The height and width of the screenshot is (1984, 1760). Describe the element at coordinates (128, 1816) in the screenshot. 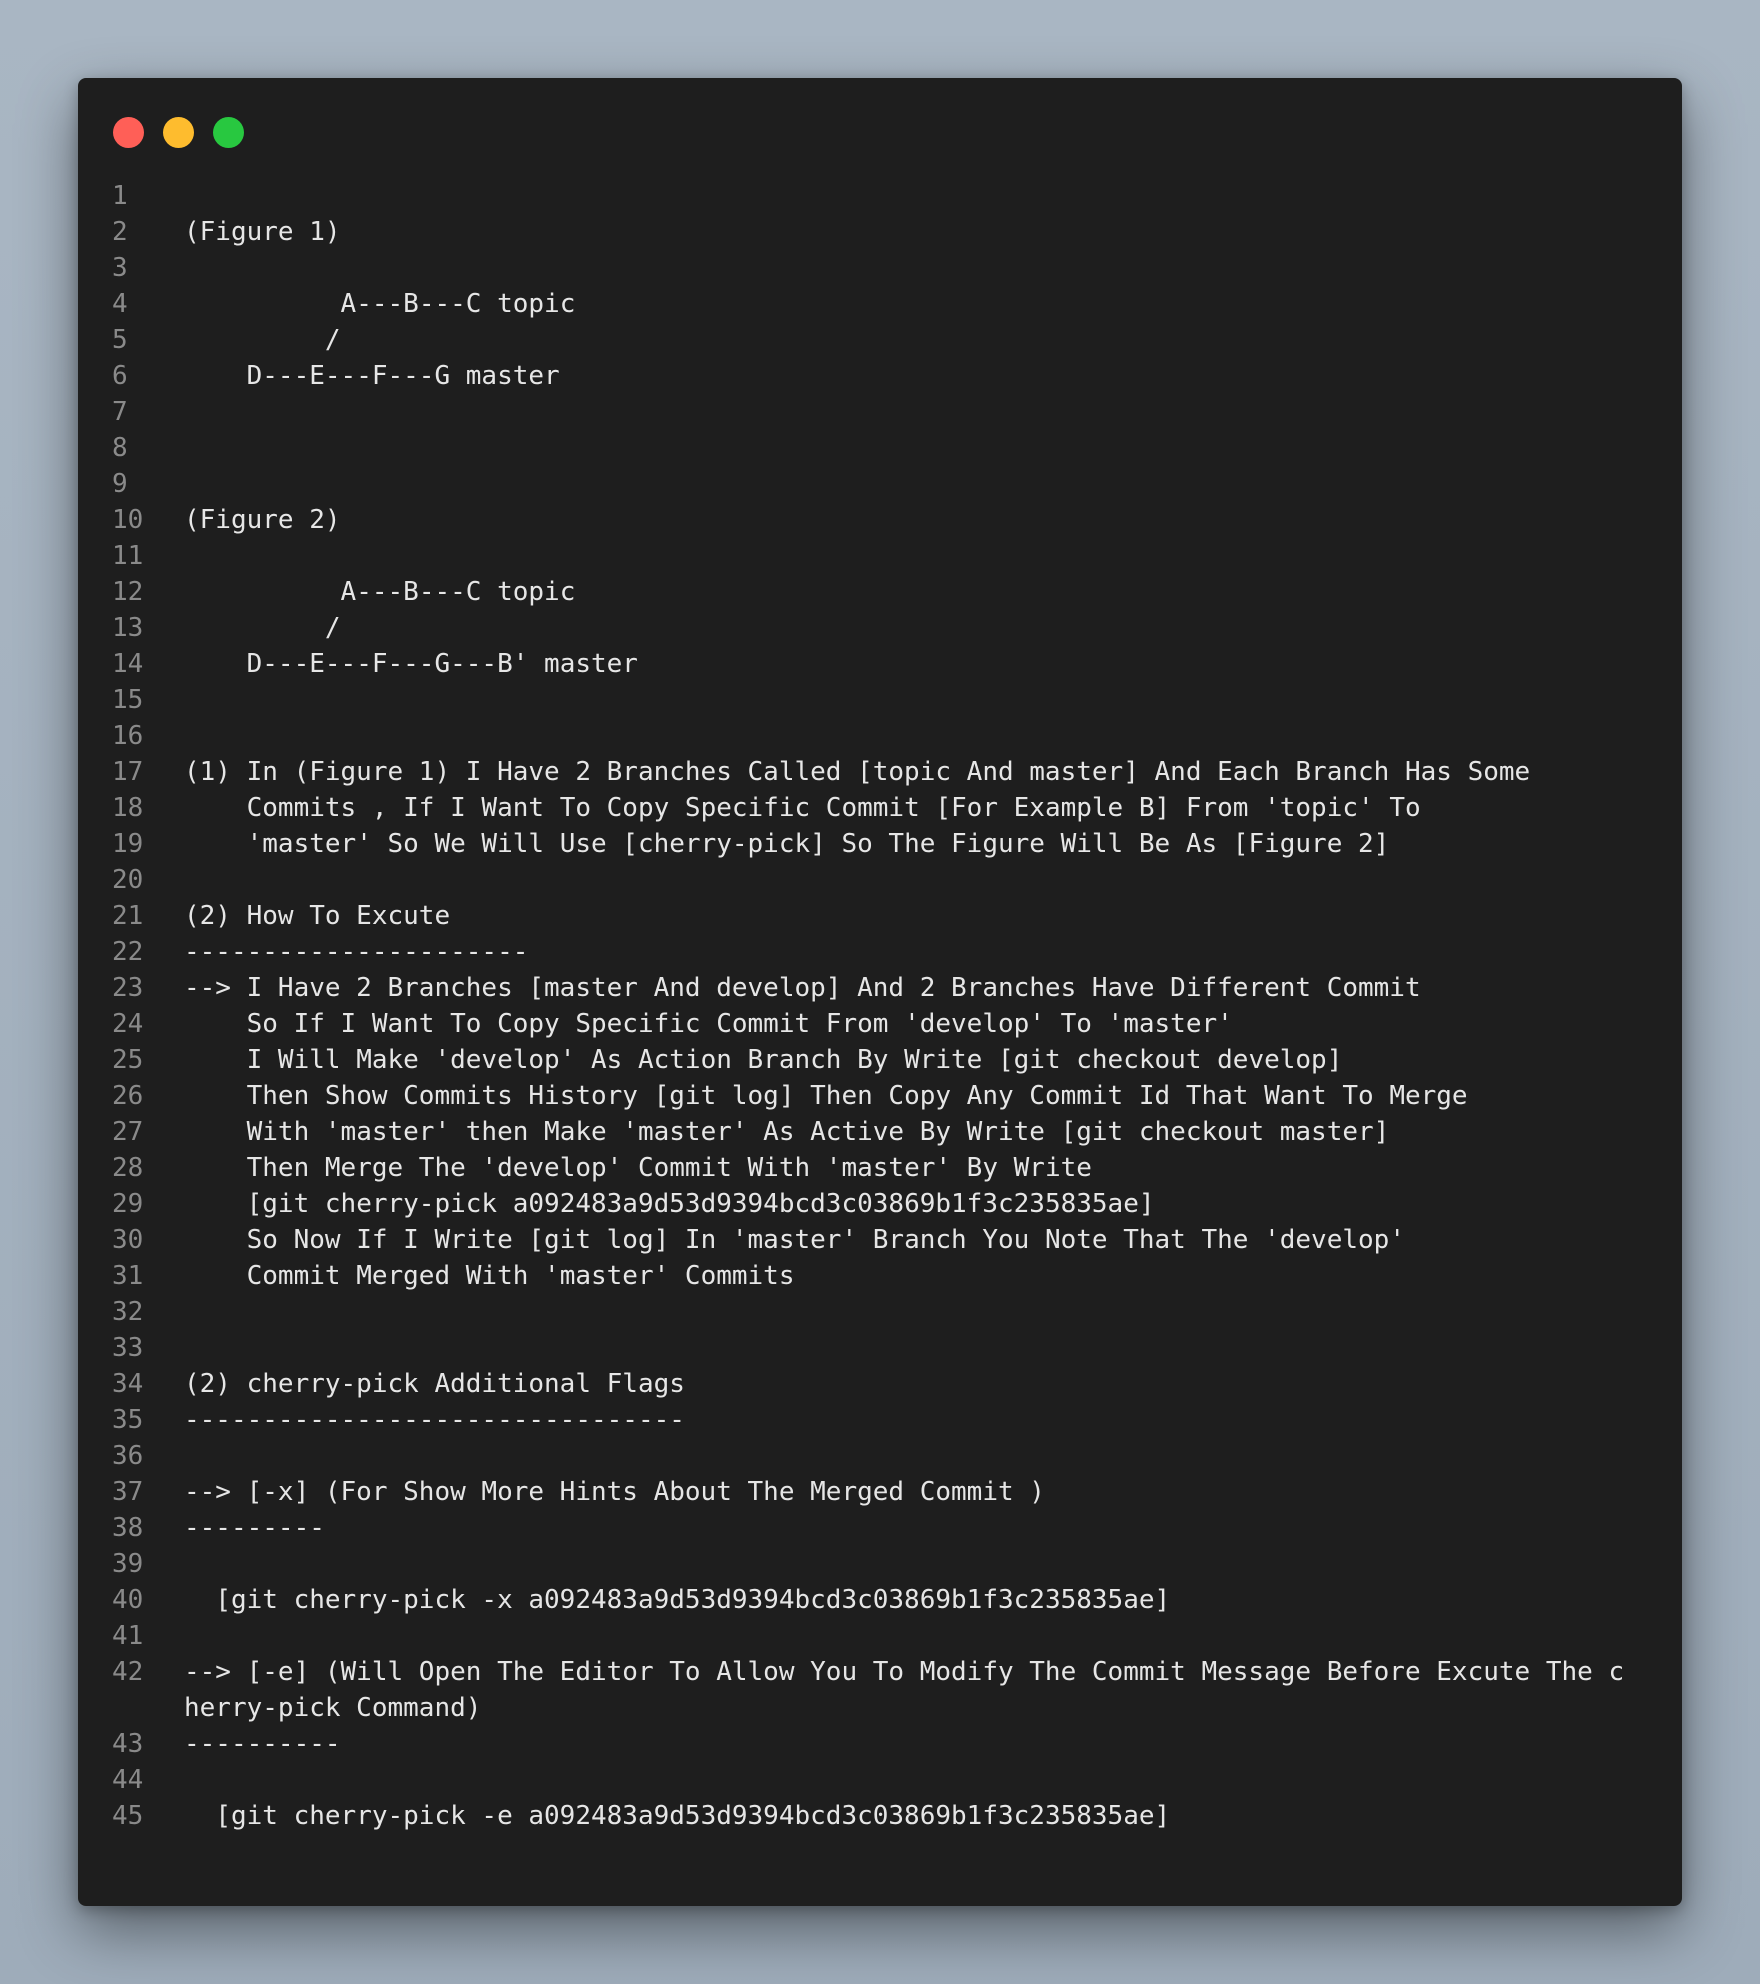

I see `line-number: 45` at that location.